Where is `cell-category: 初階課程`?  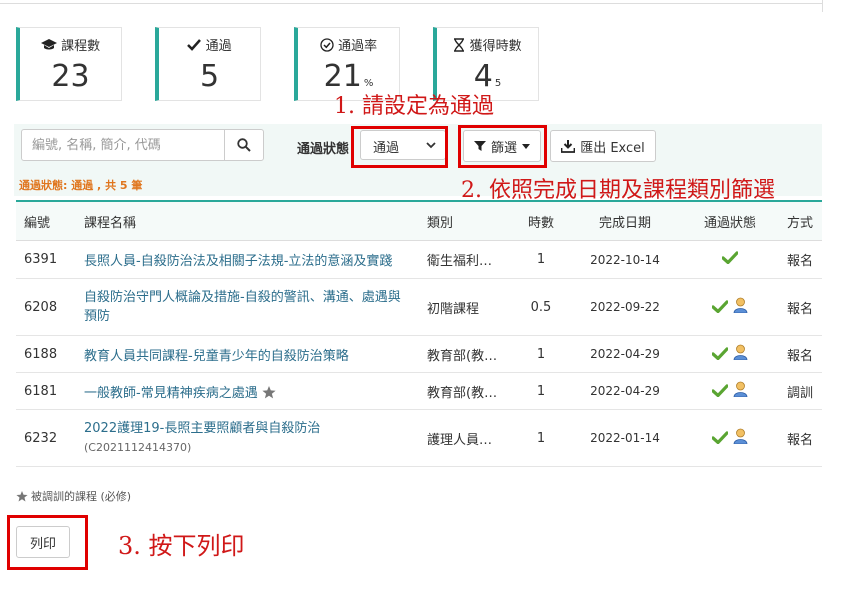 cell-category: 初階課程 is located at coordinates (466, 307).